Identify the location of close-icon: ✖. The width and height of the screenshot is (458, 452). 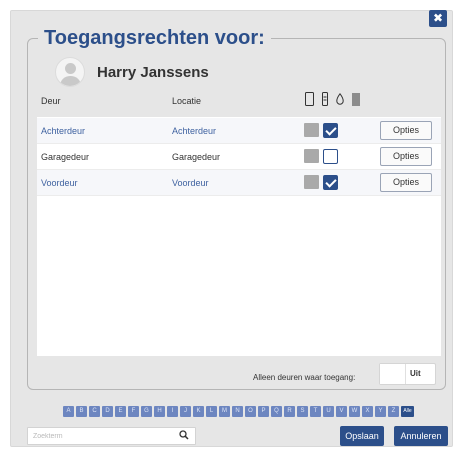
(438, 18).